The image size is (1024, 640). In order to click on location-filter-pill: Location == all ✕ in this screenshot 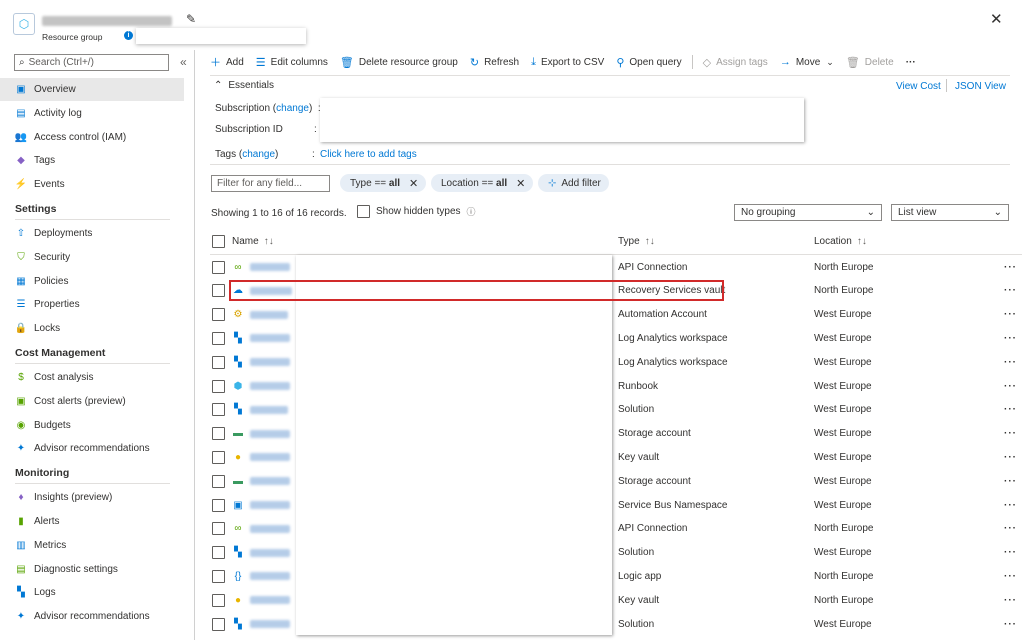, I will do `click(482, 183)`.